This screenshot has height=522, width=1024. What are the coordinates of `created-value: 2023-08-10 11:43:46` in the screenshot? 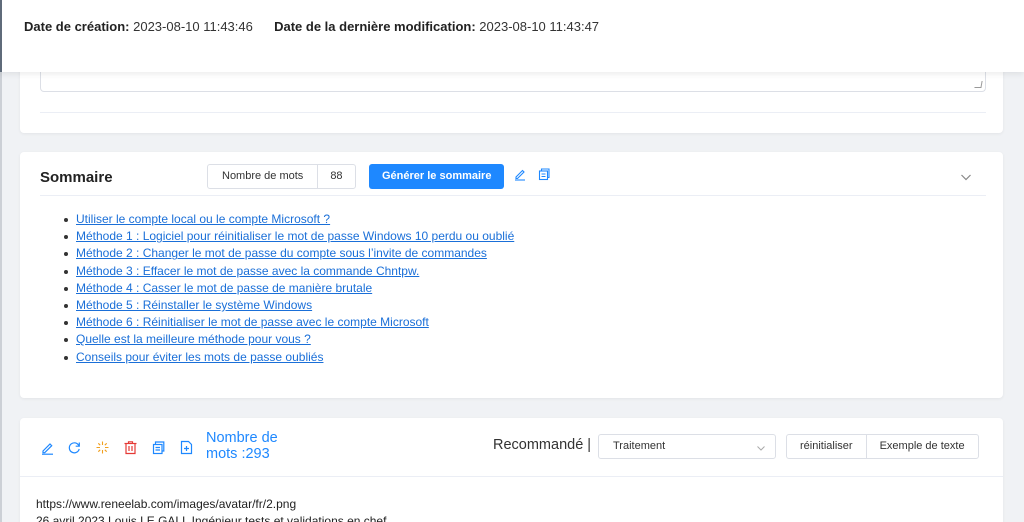 It's located at (193, 26).